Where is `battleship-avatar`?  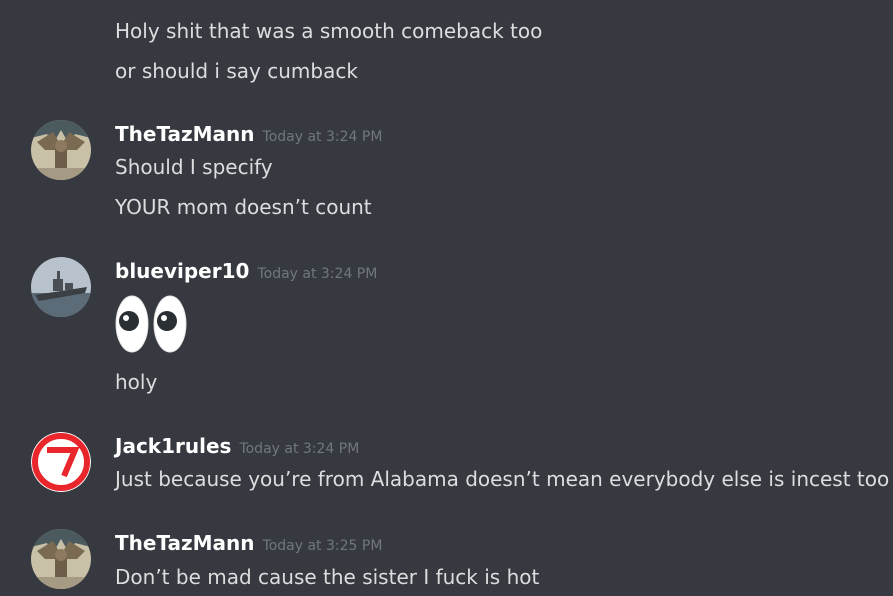 battleship-avatar is located at coordinates (61, 287).